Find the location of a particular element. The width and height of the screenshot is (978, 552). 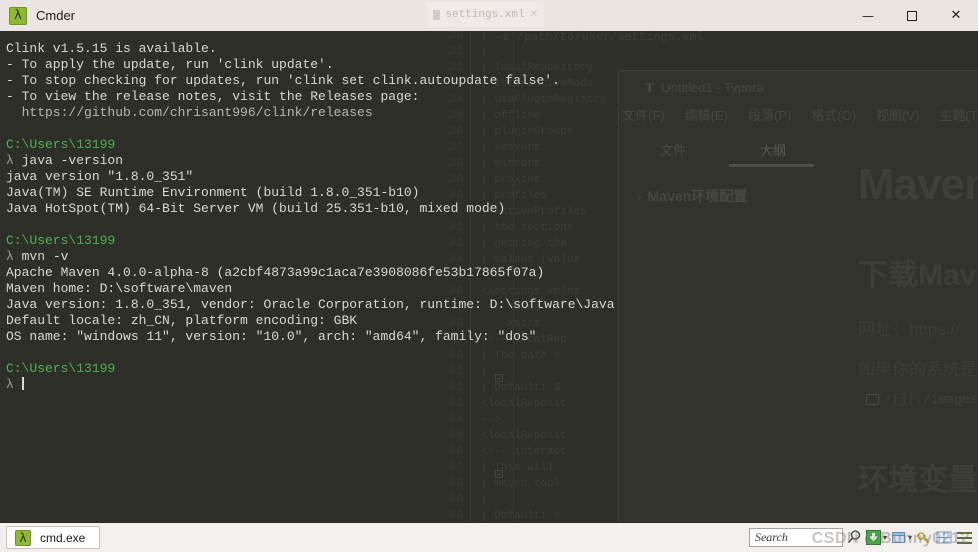

command-text: java -version is located at coordinates (72, 160).